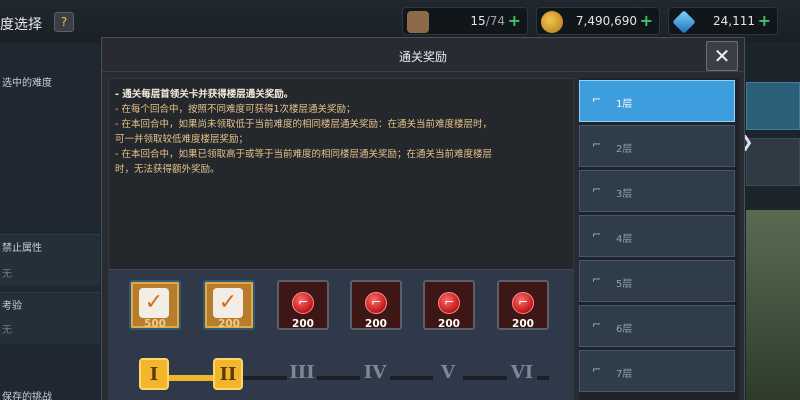  I want to click on floor-label: 5层, so click(624, 284).